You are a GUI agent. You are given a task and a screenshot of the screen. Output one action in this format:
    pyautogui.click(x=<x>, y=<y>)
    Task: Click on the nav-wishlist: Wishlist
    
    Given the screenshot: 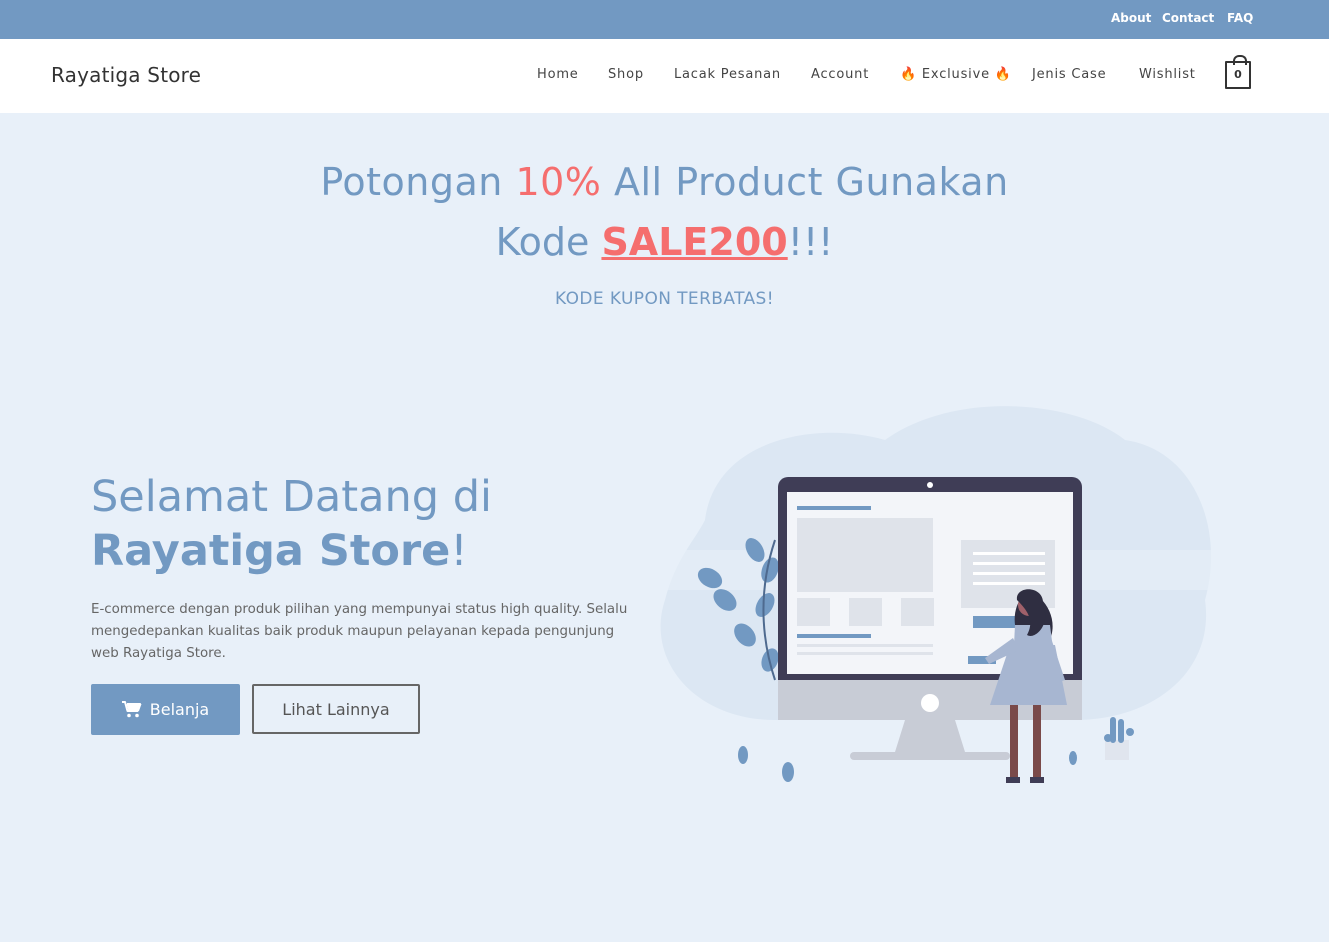 What is the action you would take?
    pyautogui.click(x=1167, y=74)
    